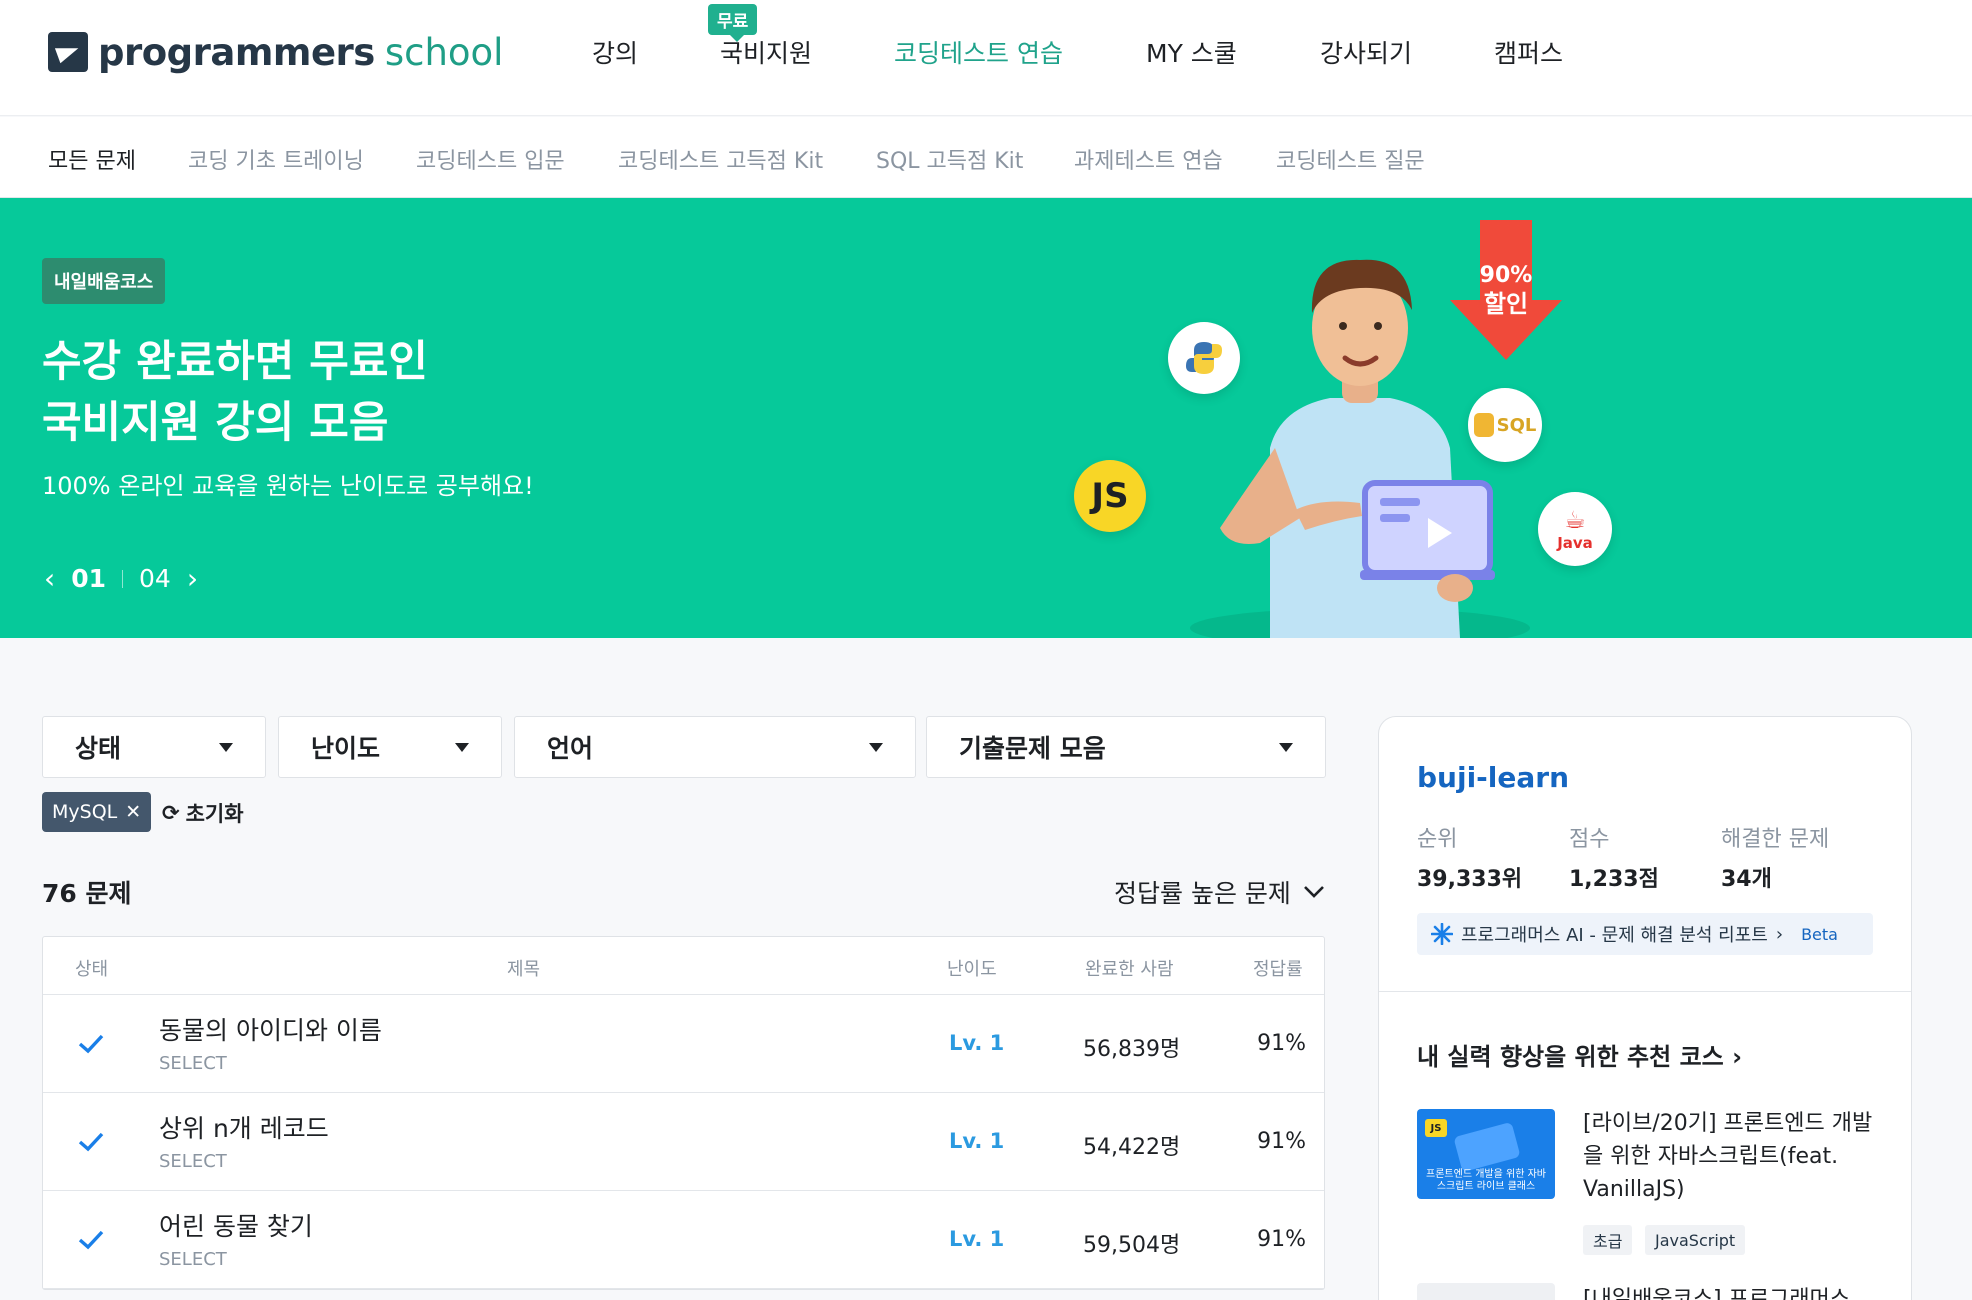  I want to click on language-filter-label: 언어, so click(570, 748).